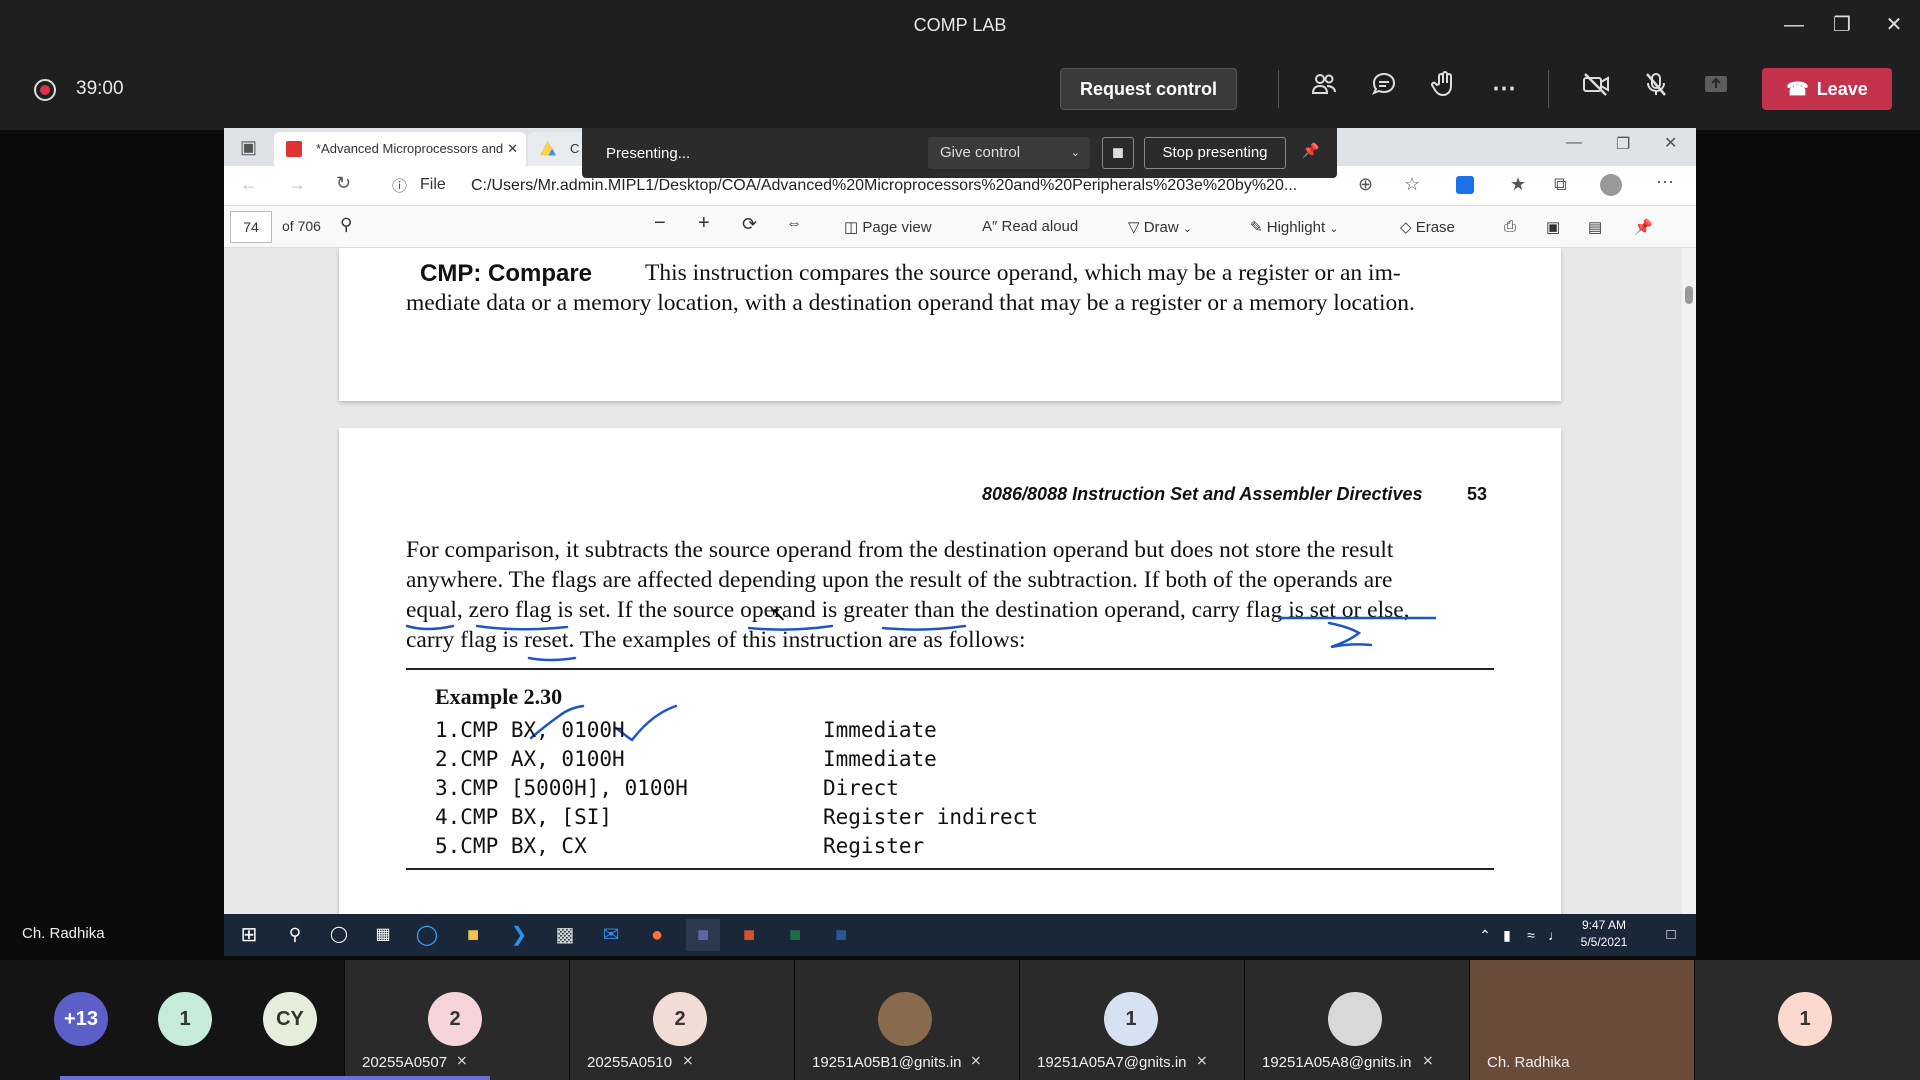 This screenshot has height=1080, width=1920. Describe the element at coordinates (473, 935) in the screenshot. I see `file-explorer-icon: ■` at that location.